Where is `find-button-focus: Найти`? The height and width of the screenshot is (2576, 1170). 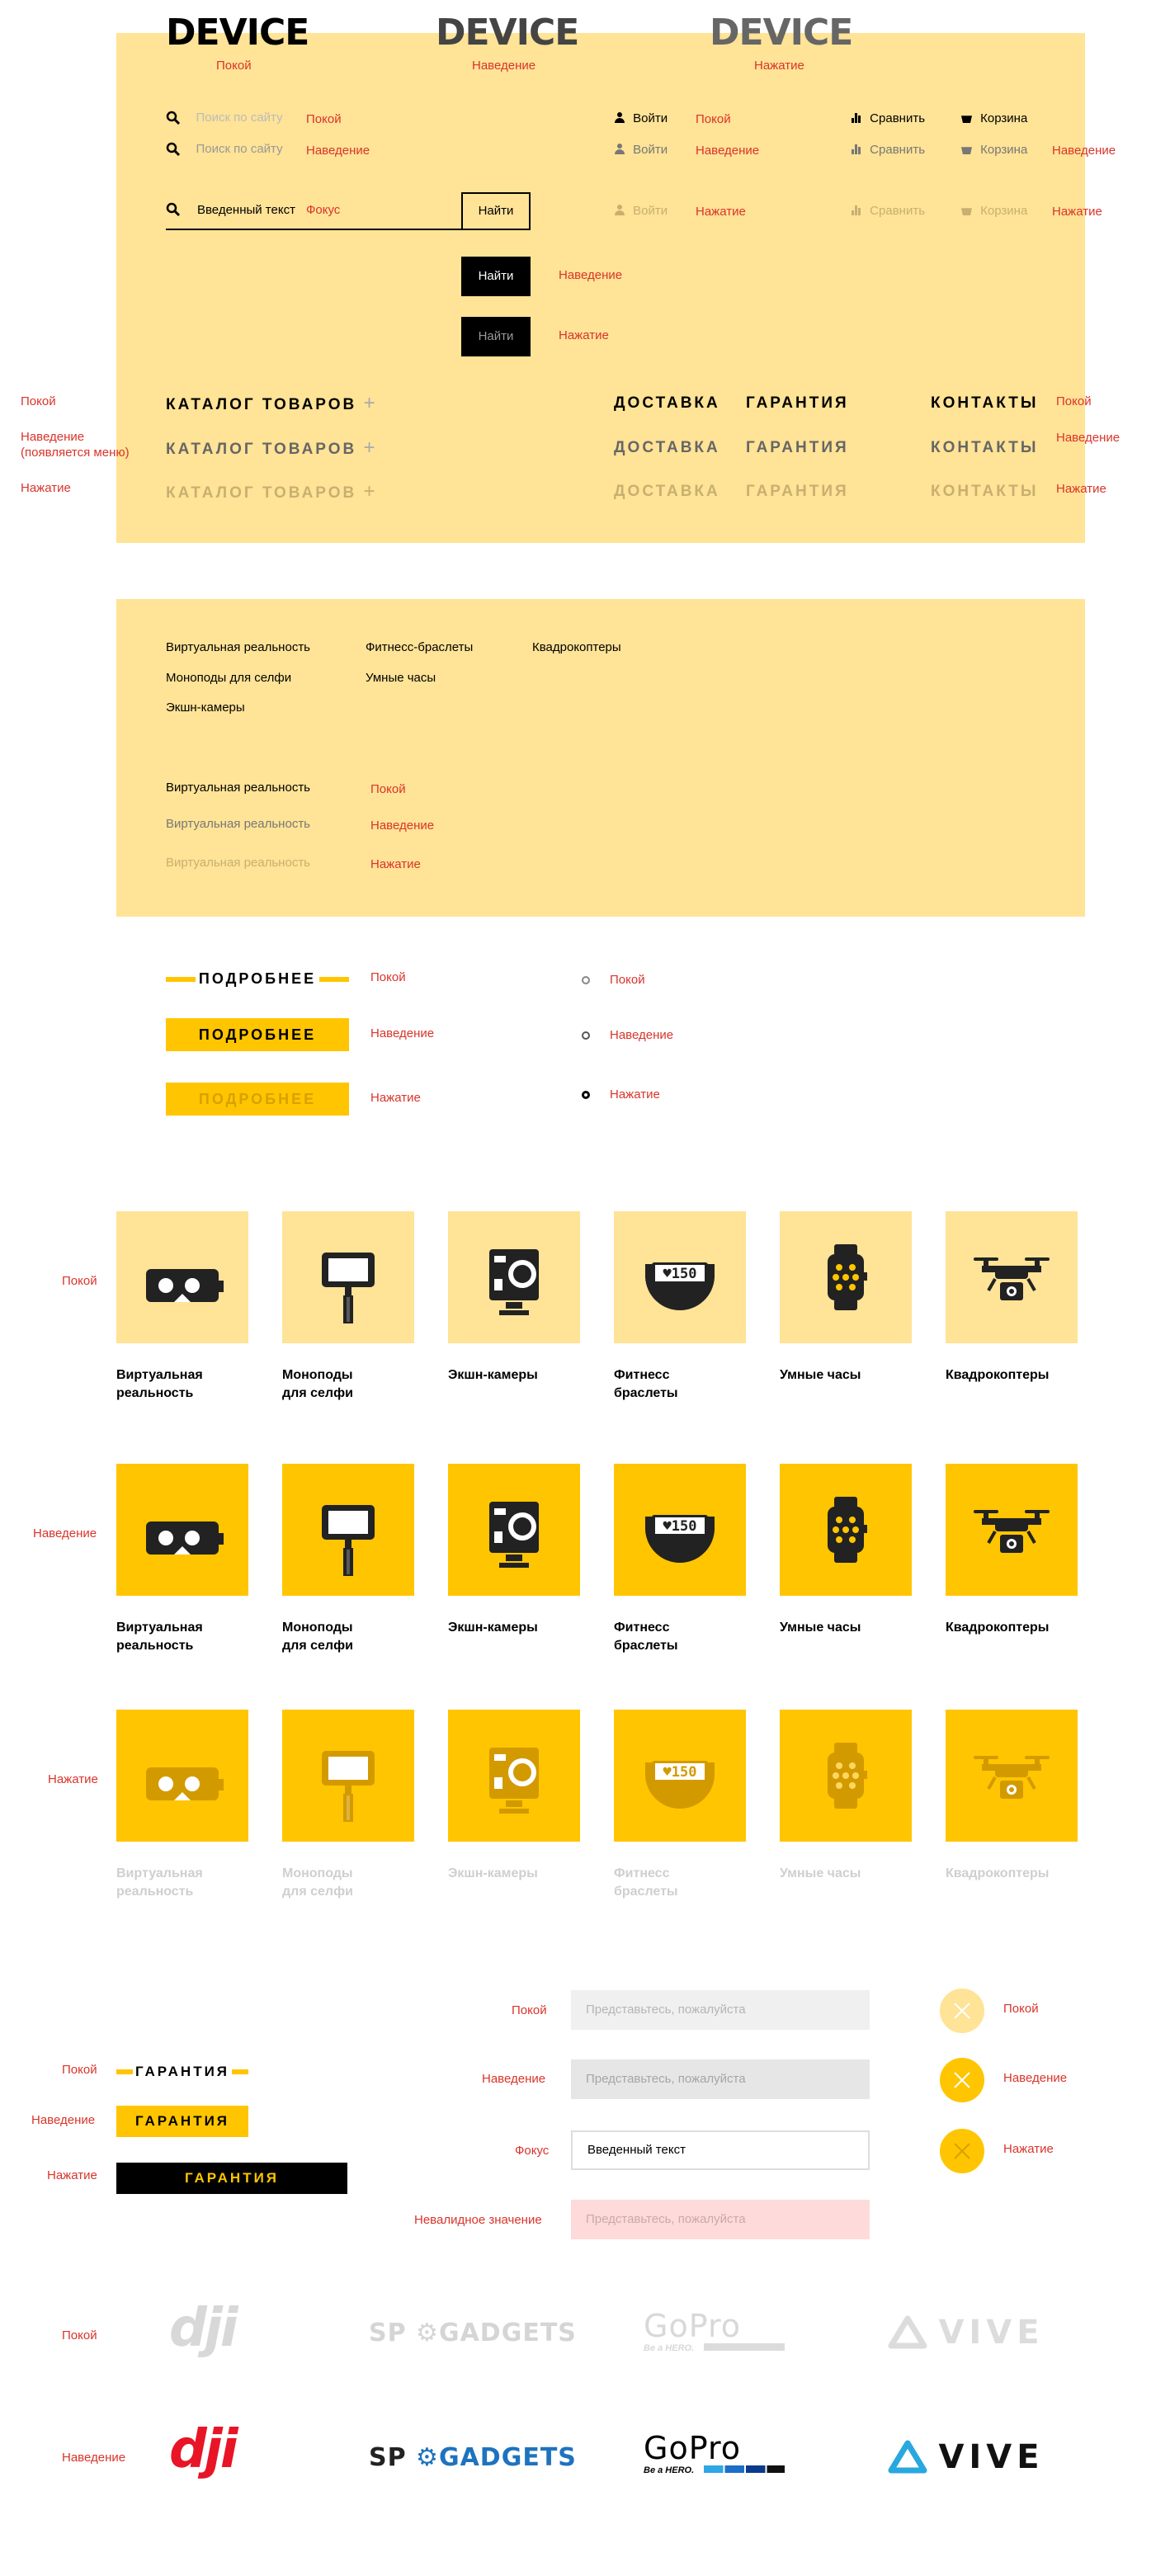 find-button-focus: Найти is located at coordinates (496, 211).